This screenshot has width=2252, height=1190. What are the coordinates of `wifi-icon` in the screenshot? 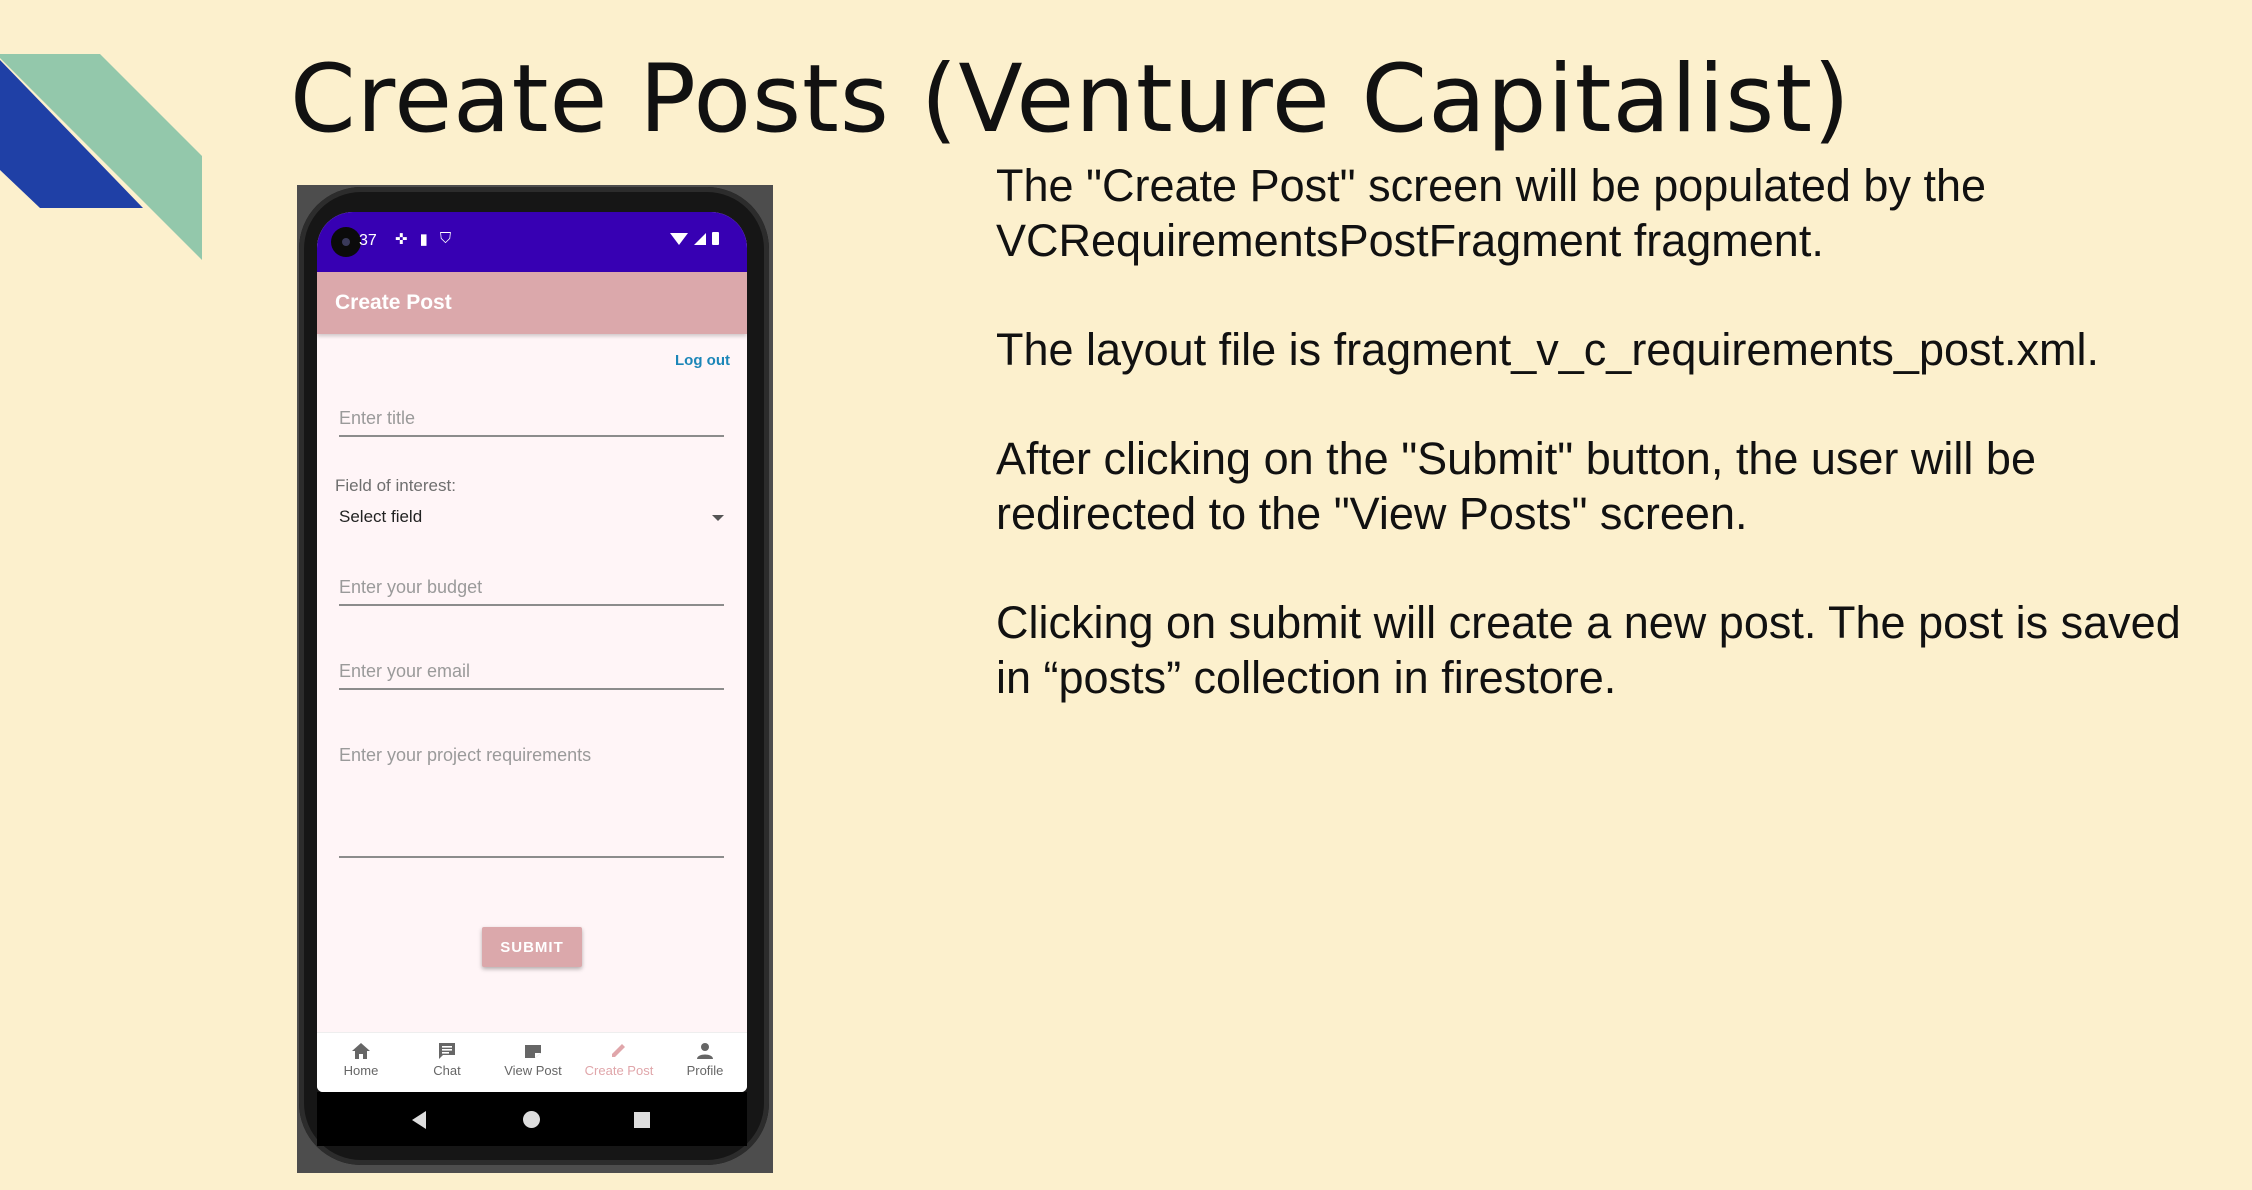 It's located at (679, 238).